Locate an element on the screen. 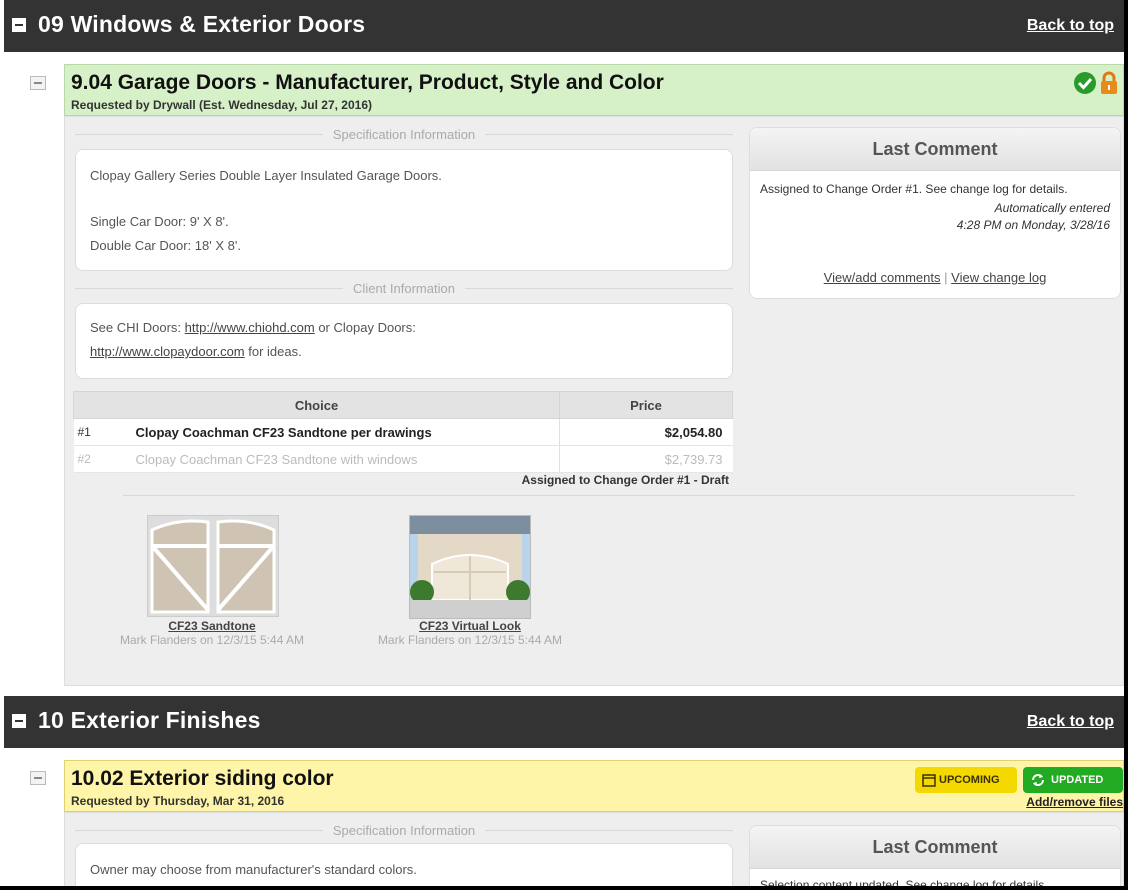 The width and height of the screenshot is (1128, 890). add-remove-files-link: Add/remove files is located at coordinates (1069, 802).